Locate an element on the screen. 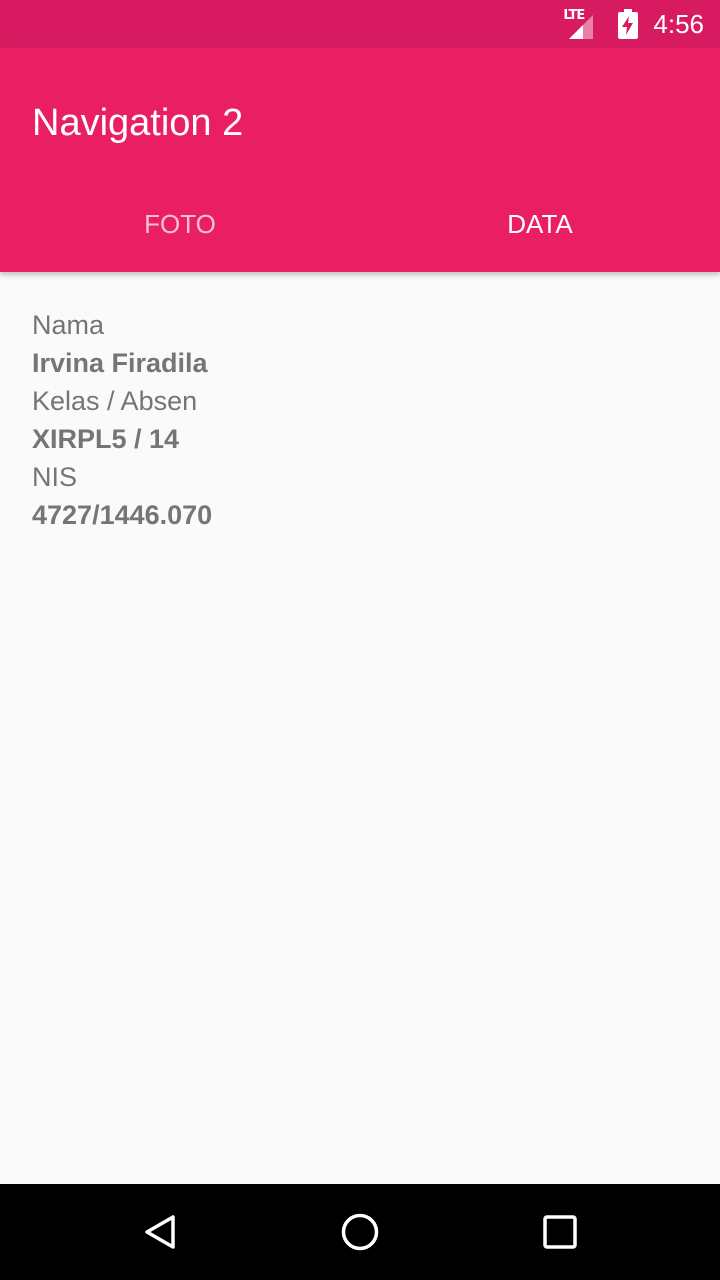 This screenshot has width=720, height=1280. back-icon is located at coordinates (160, 1232).